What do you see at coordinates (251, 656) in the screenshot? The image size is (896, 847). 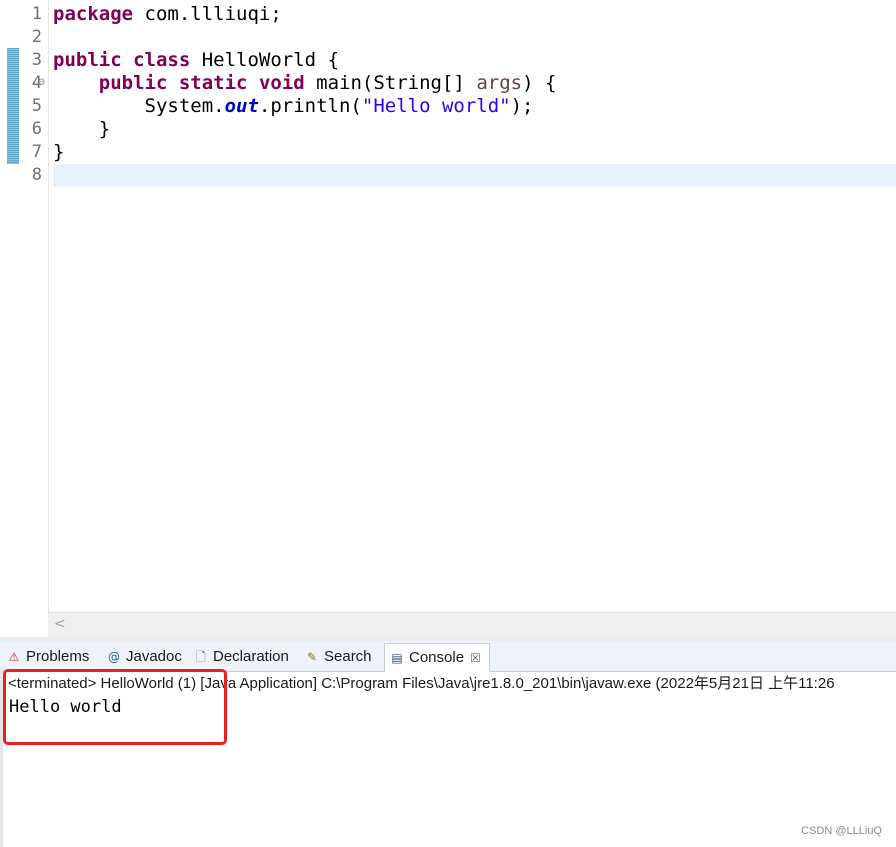 I see `tab-label: Declaration` at bounding box center [251, 656].